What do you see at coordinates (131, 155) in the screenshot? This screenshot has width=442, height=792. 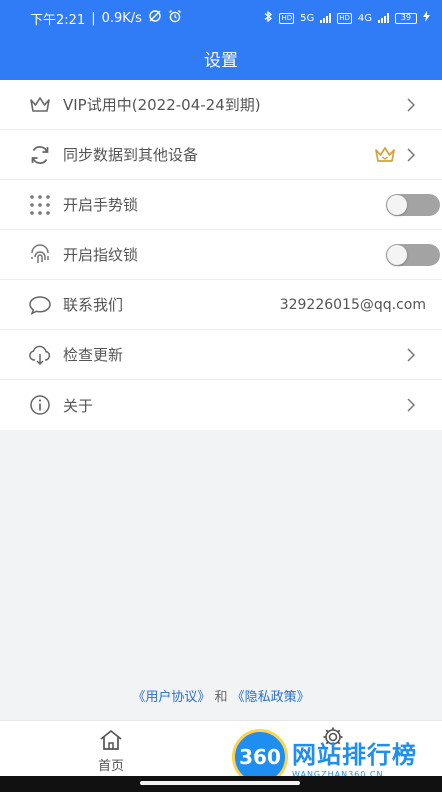 I see `setting-sync-label: 同步数据到其他设备` at bounding box center [131, 155].